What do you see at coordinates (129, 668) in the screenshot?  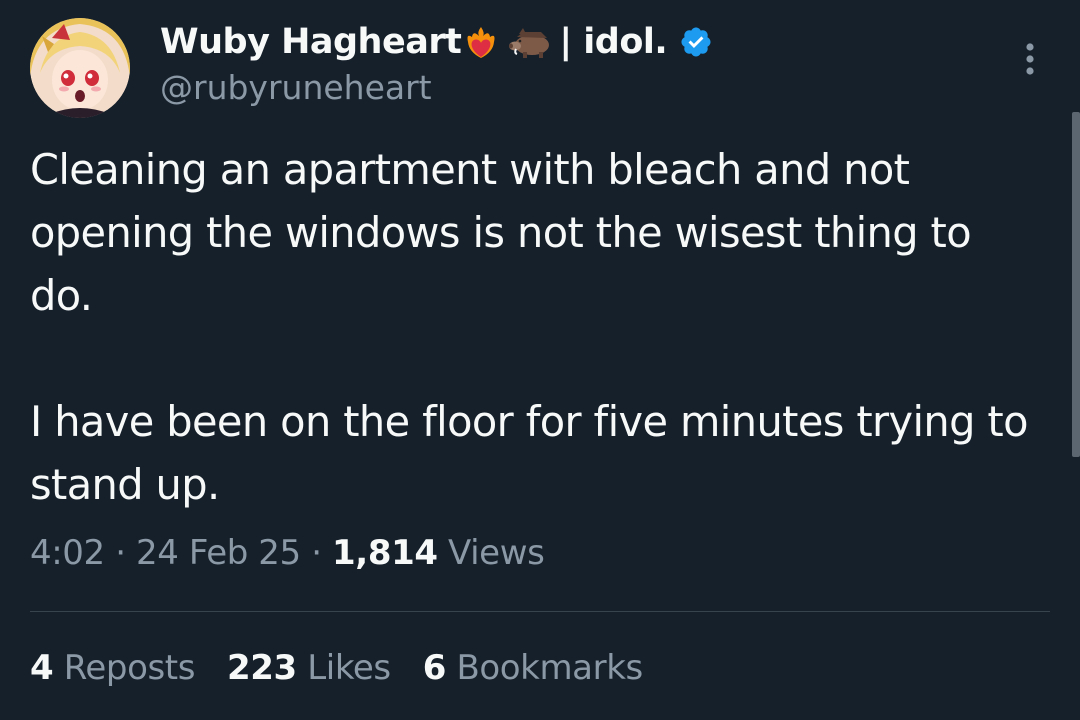 I see `reposts-label: Reposts` at bounding box center [129, 668].